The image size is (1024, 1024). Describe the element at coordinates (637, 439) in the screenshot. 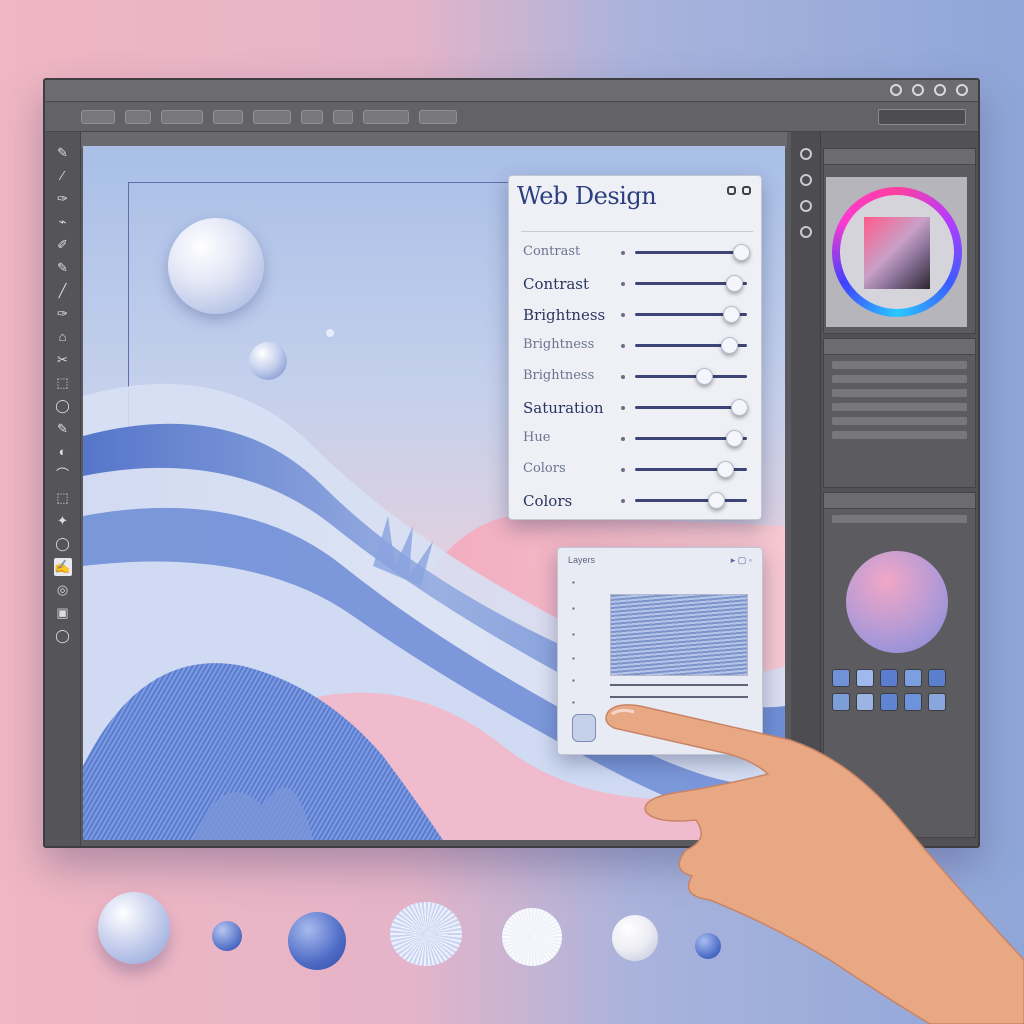

I see `adjustment-slider-row: Hue` at that location.